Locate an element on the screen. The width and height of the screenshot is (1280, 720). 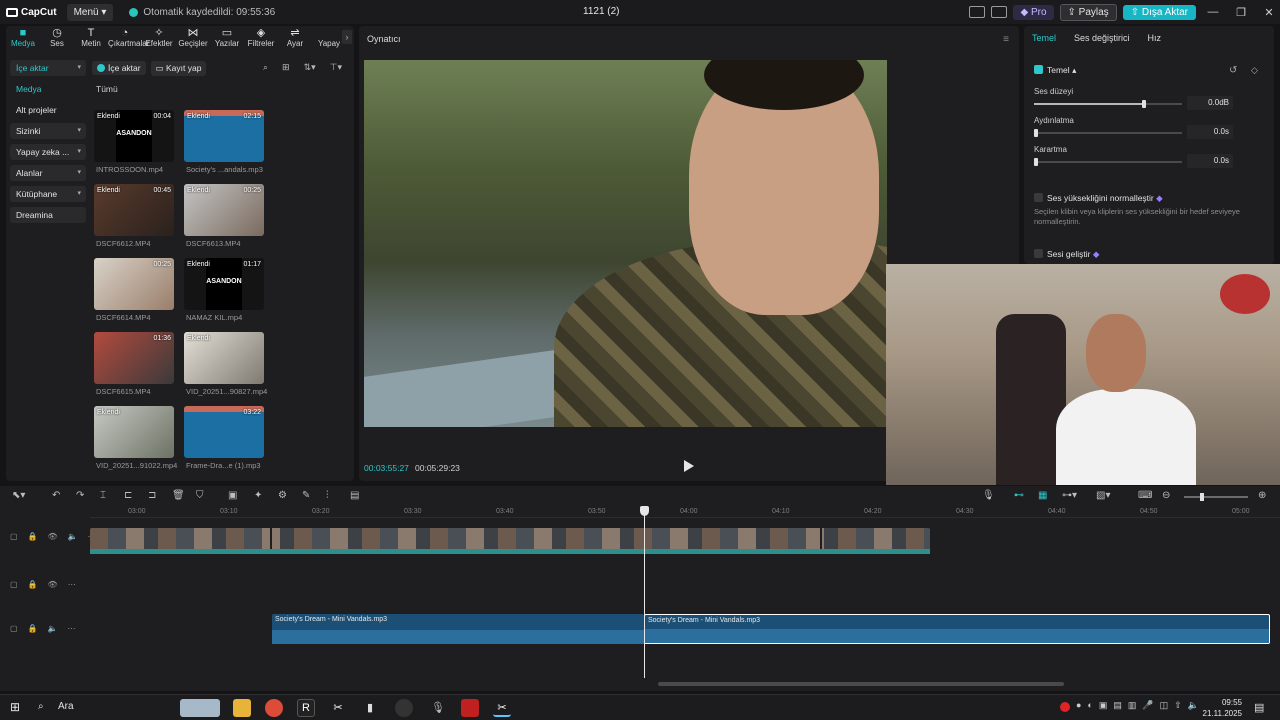
trim-right-icon: ⊐ is located at coordinates (152, 495).